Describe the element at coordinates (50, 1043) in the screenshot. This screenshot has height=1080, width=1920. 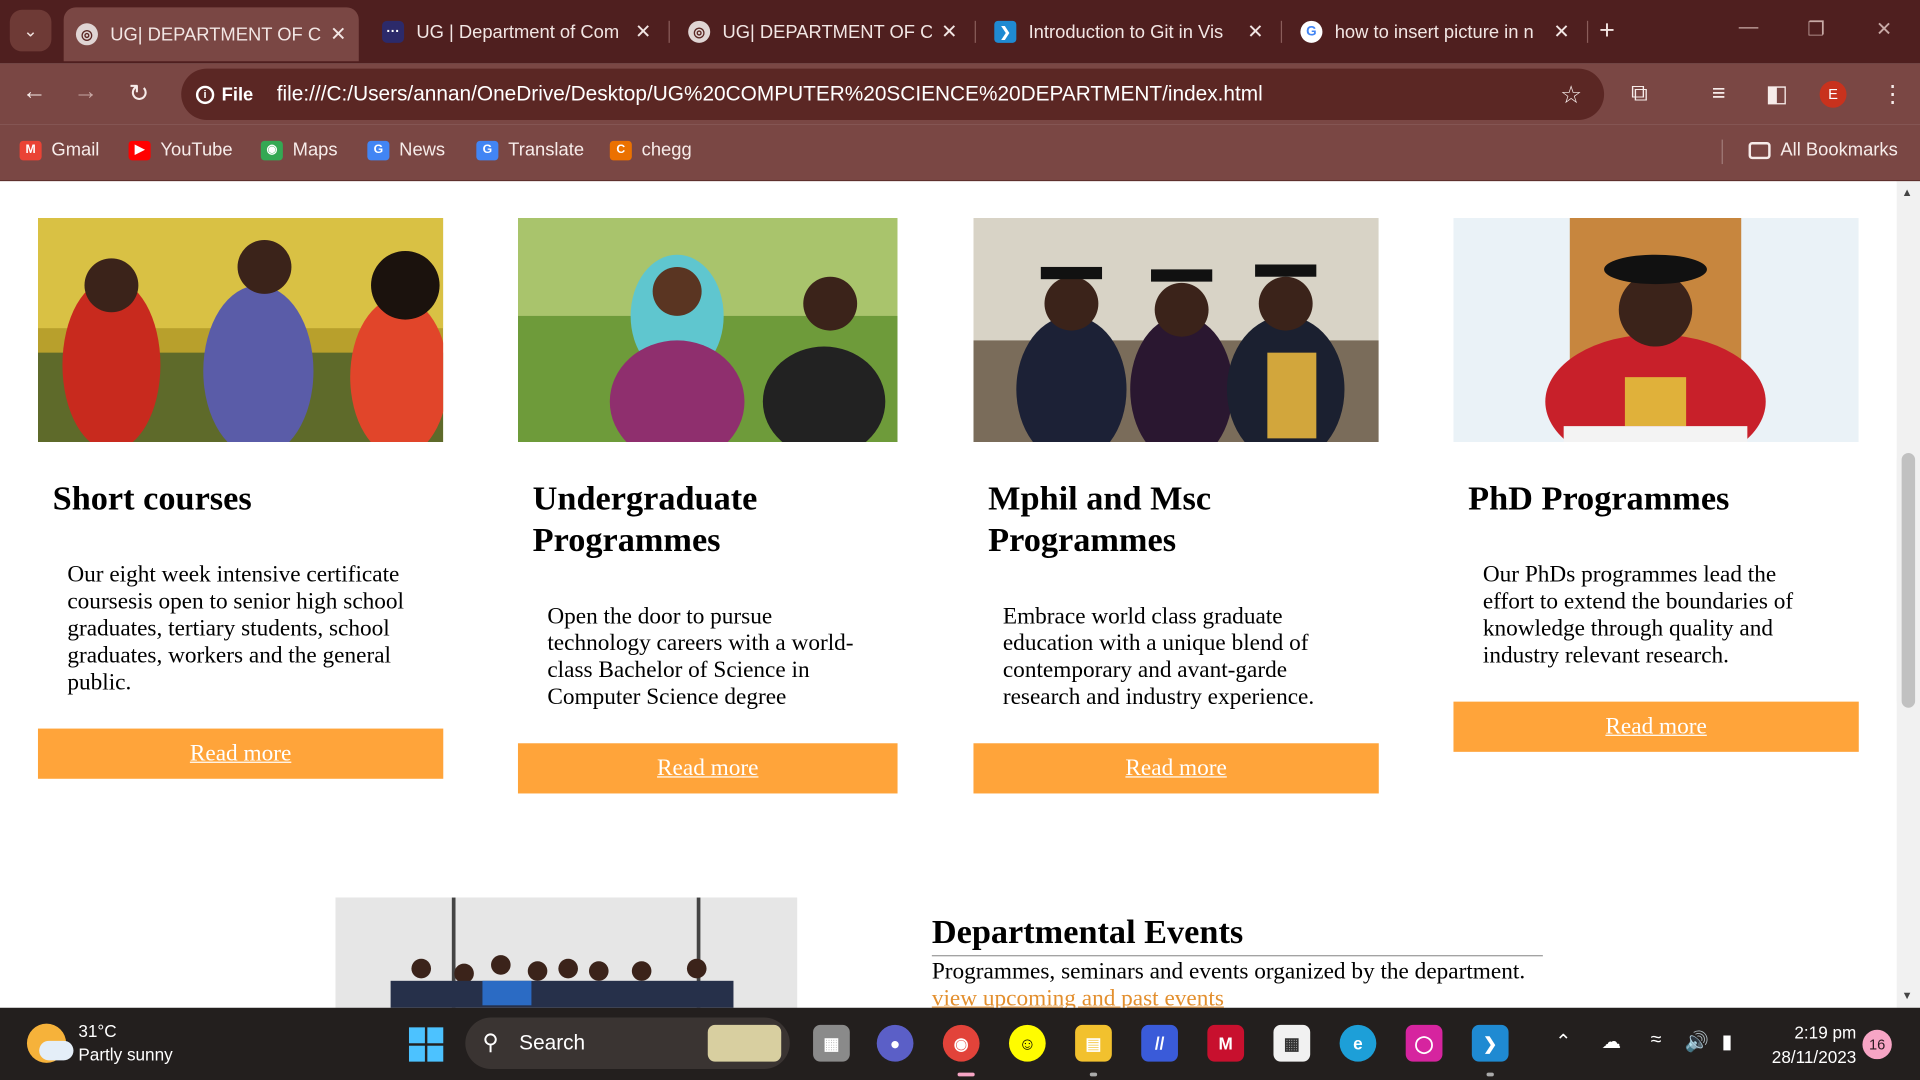
I see `partly-sunny-icon` at that location.